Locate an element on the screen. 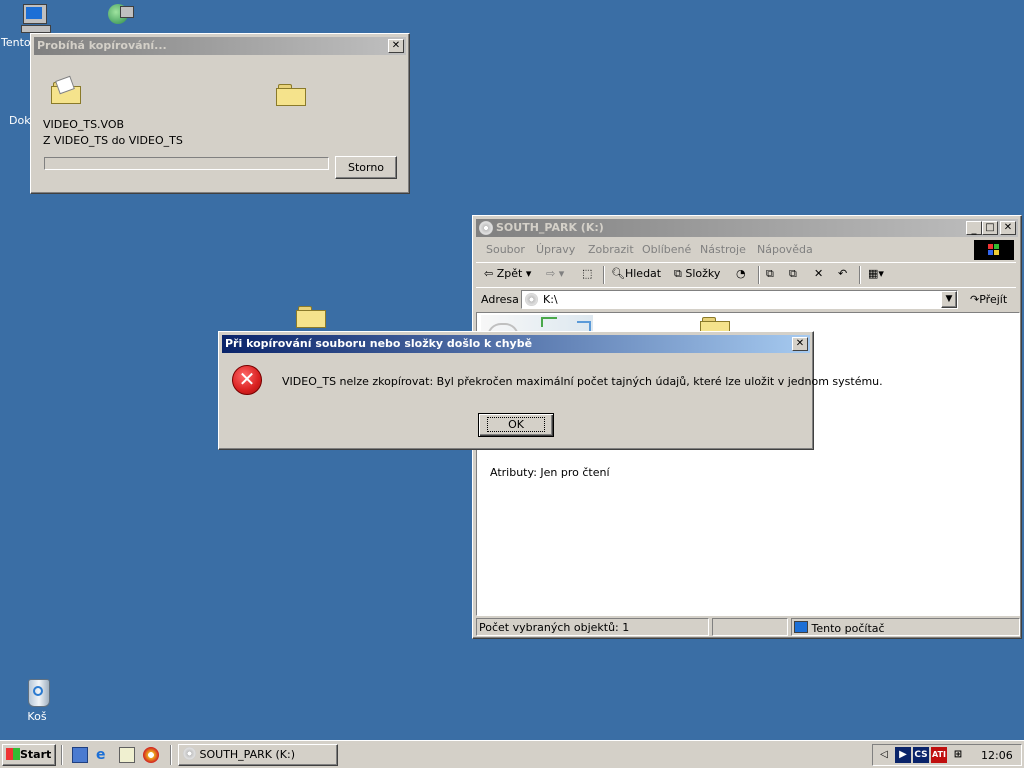  copy-dialog-titlebar: Probíhá kopírování... ✕ is located at coordinates (220, 46).